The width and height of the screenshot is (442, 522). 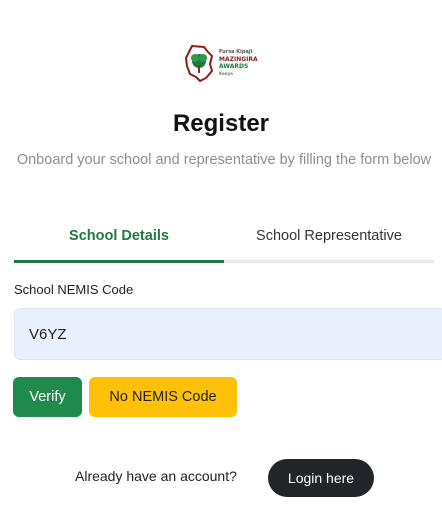 I want to click on tab-school-details: School Details, so click(x=119, y=240).